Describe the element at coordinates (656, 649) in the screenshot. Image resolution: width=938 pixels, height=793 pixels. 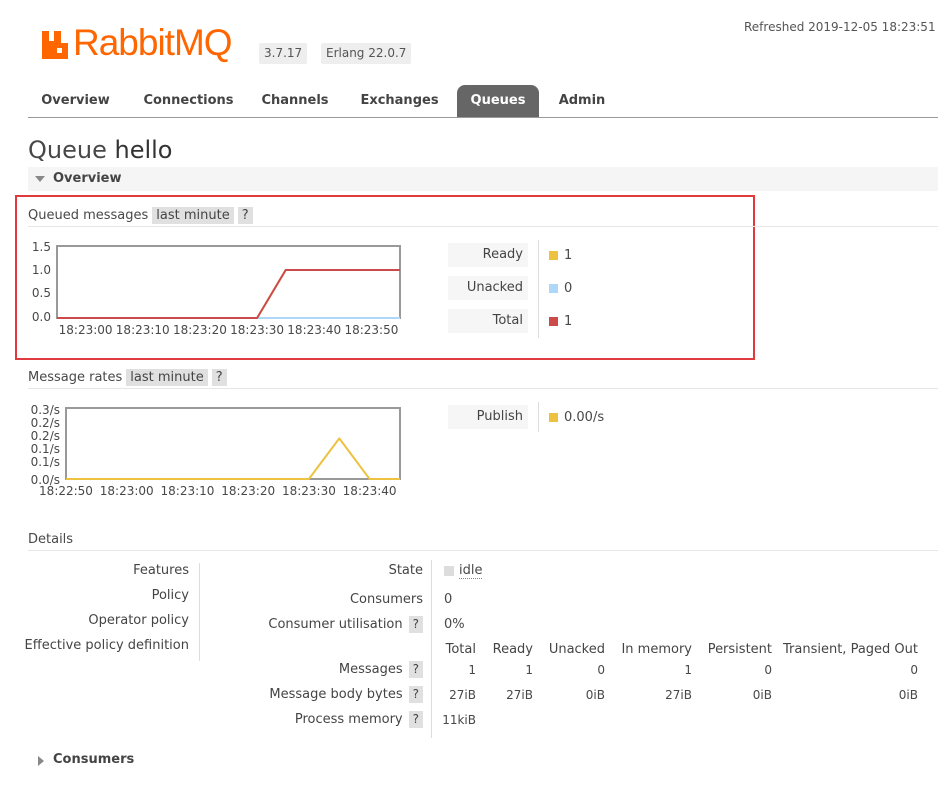
I see `col-in-memory: In memory` at that location.